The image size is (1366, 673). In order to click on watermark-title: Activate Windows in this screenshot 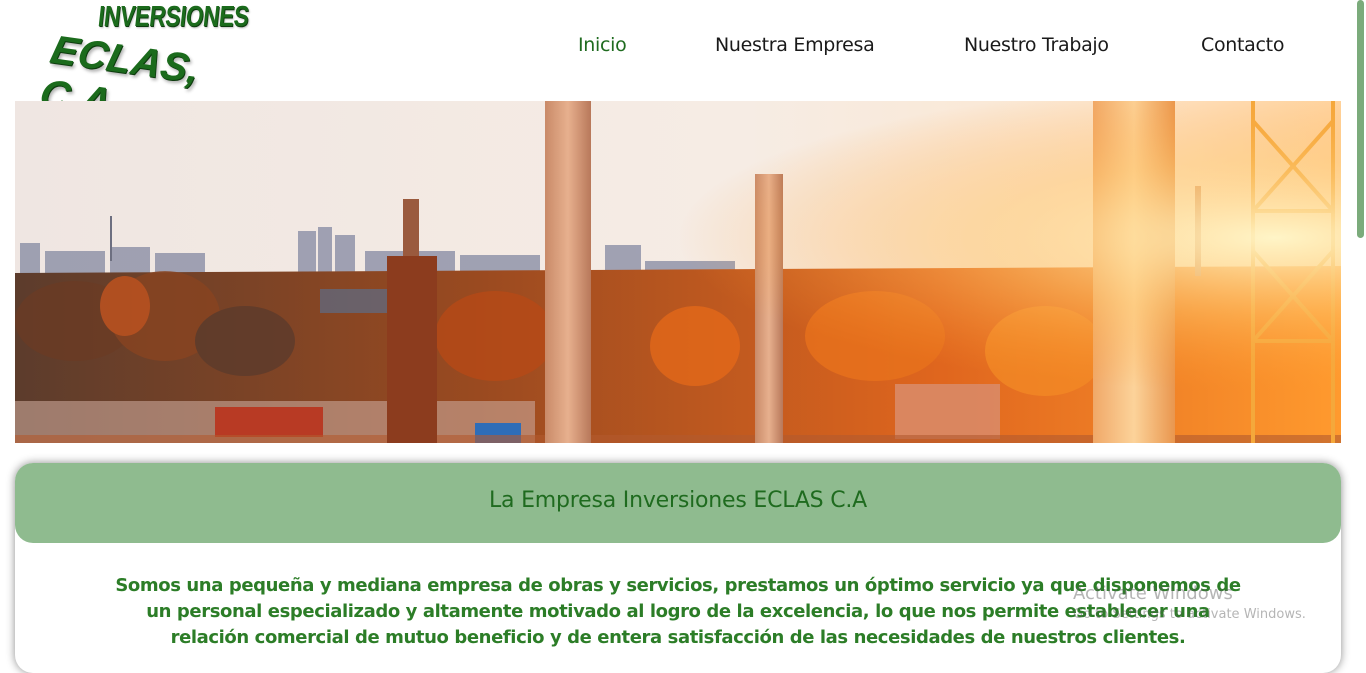, I will do `click(1153, 593)`.